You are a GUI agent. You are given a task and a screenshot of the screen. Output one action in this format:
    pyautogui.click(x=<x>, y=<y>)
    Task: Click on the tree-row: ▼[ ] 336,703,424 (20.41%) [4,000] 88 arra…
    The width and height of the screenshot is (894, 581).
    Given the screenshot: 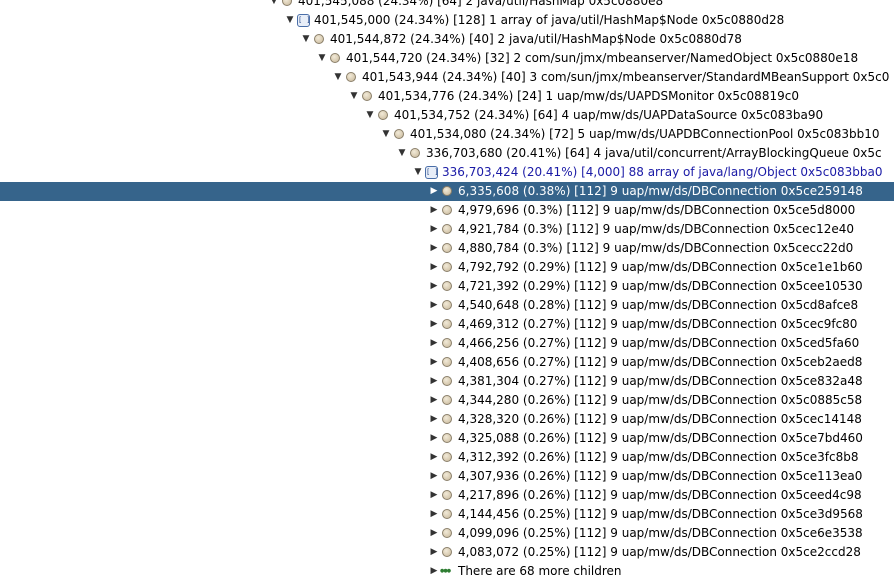 What is the action you would take?
    pyautogui.click(x=447, y=172)
    